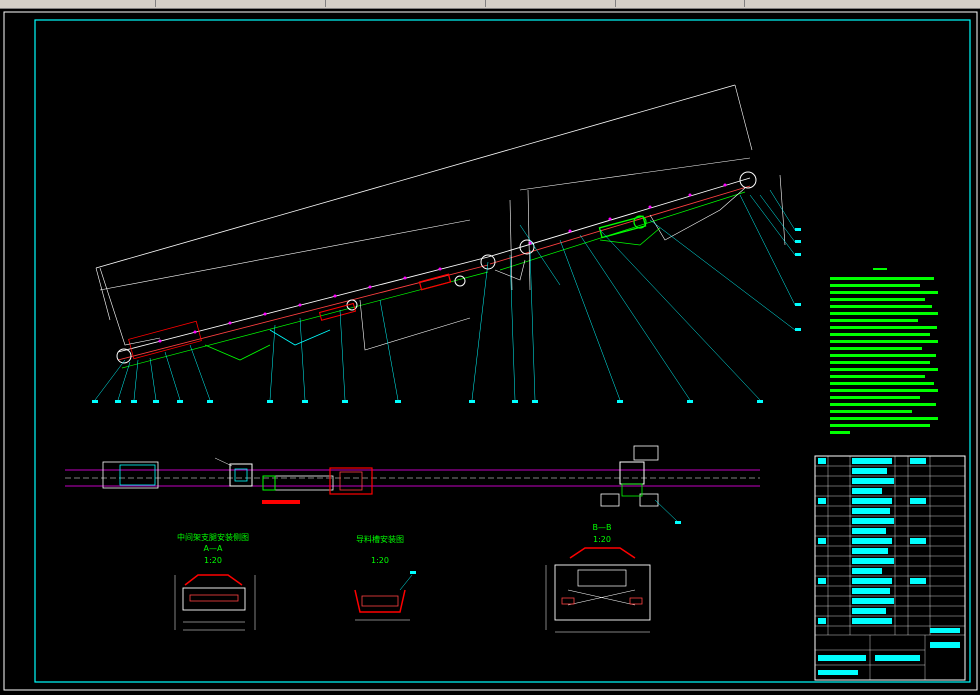  I want to click on section-a-title: 中间架支腿安装侧图, so click(213, 537).